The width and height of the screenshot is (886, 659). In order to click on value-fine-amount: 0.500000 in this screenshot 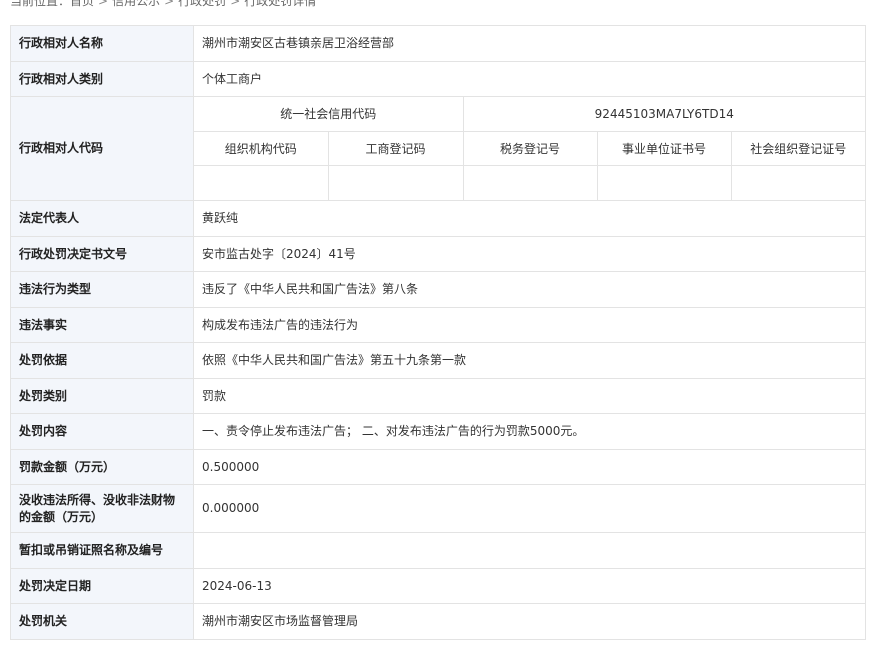, I will do `click(529, 467)`.